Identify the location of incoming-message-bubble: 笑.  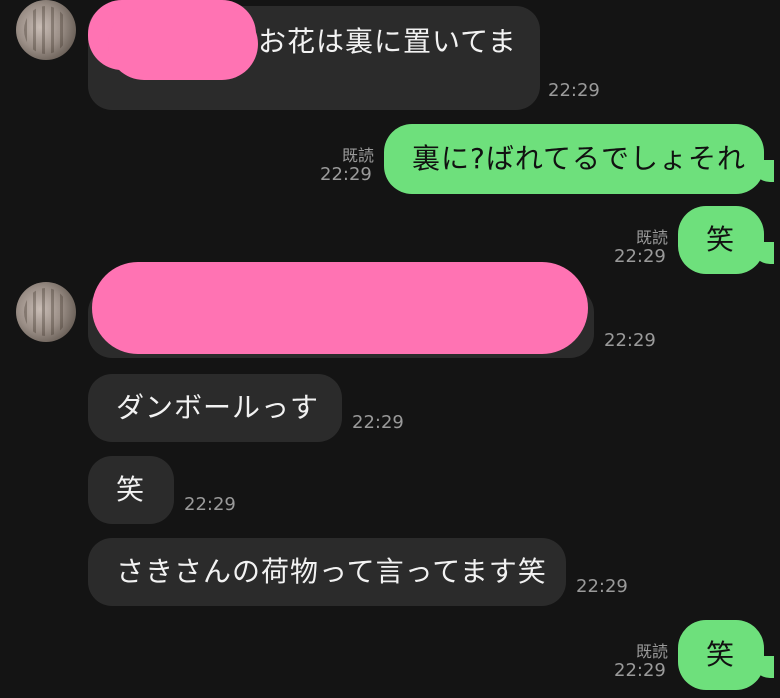
(131, 490).